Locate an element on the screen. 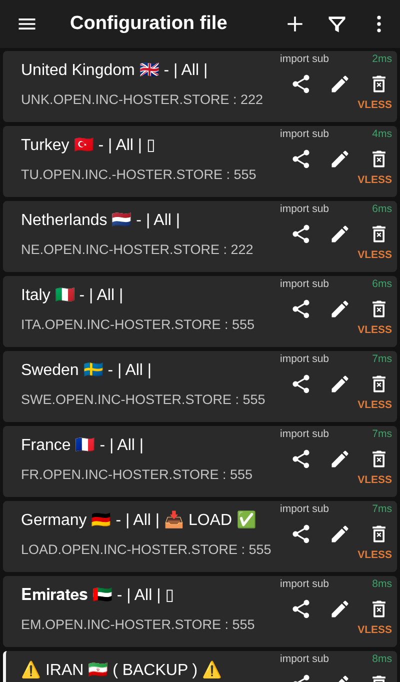  server-card: France 🇫🇷 - | All | FR.OPEN.INC-HOSTER.STORE : 555 import sub 7ms VLESS is located at coordinates (200, 461).